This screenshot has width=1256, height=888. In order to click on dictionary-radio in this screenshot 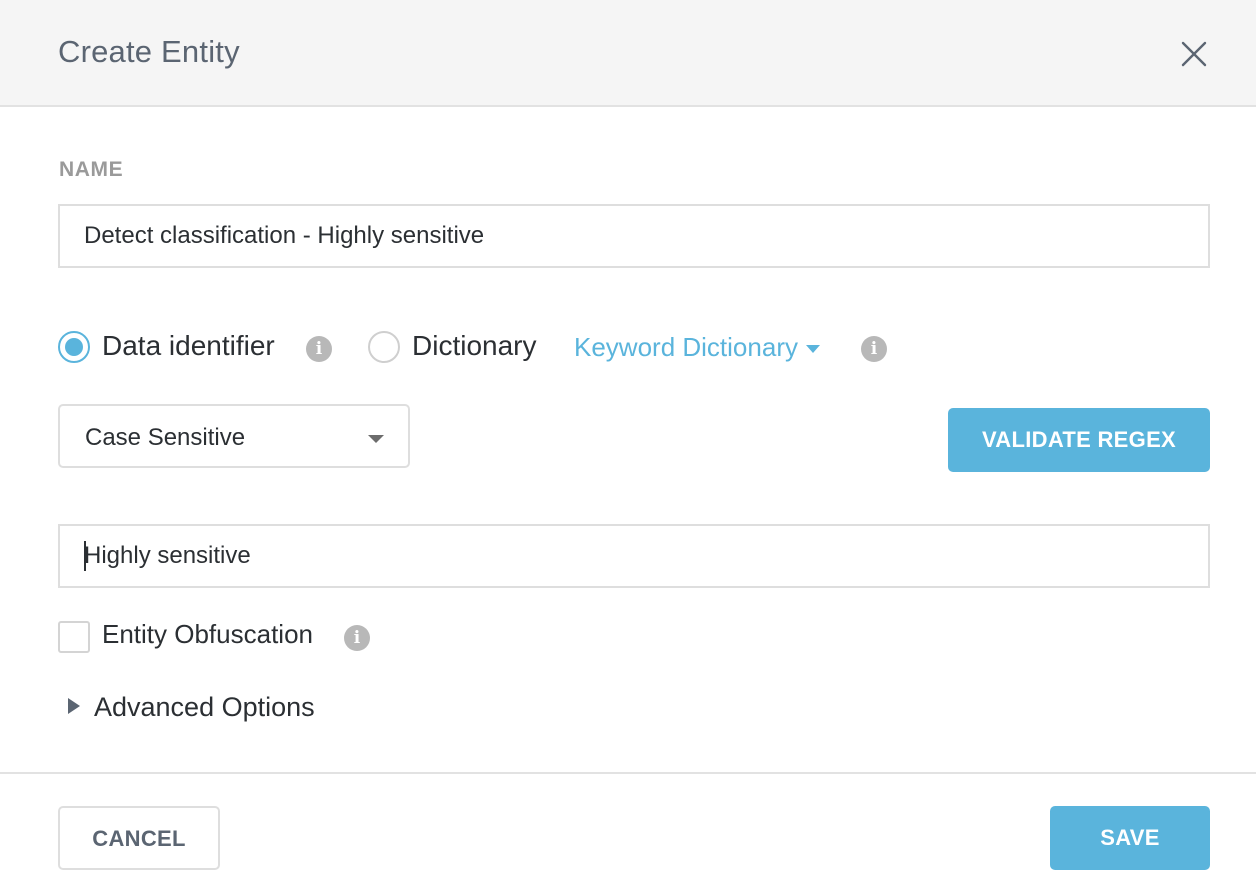, I will do `click(384, 347)`.